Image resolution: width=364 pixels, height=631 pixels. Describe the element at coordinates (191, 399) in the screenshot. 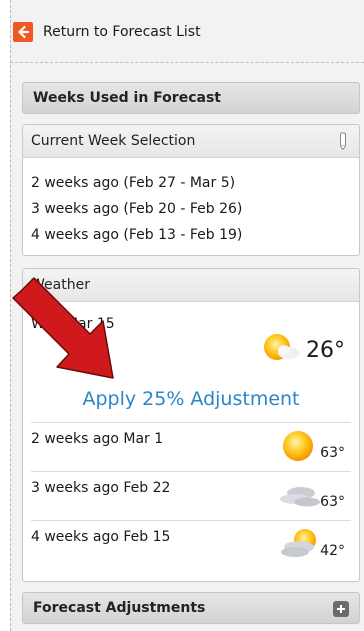

I see `apply-adjustment-link: Apply 25% Adjustment` at that location.